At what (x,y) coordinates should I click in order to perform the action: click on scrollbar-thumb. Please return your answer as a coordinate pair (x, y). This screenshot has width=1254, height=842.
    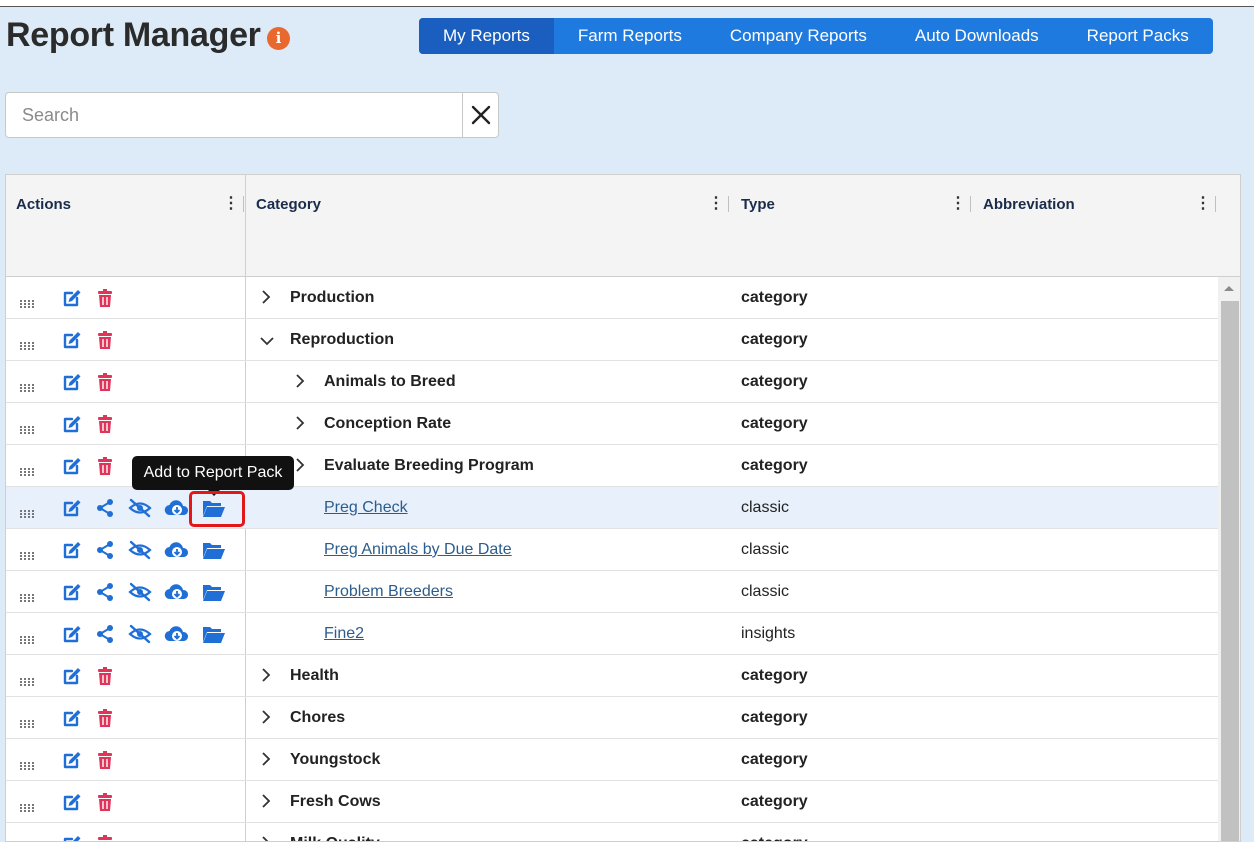
    Looking at the image, I should click on (1230, 571).